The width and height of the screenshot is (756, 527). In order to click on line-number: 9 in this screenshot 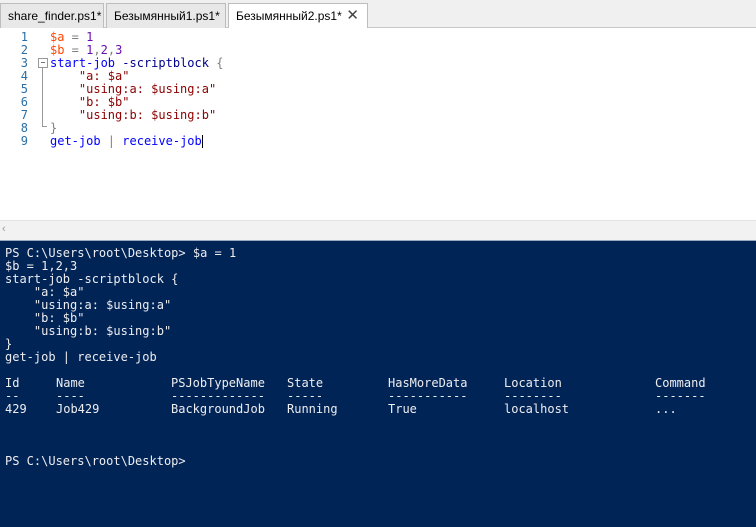, I will do `click(24, 141)`.